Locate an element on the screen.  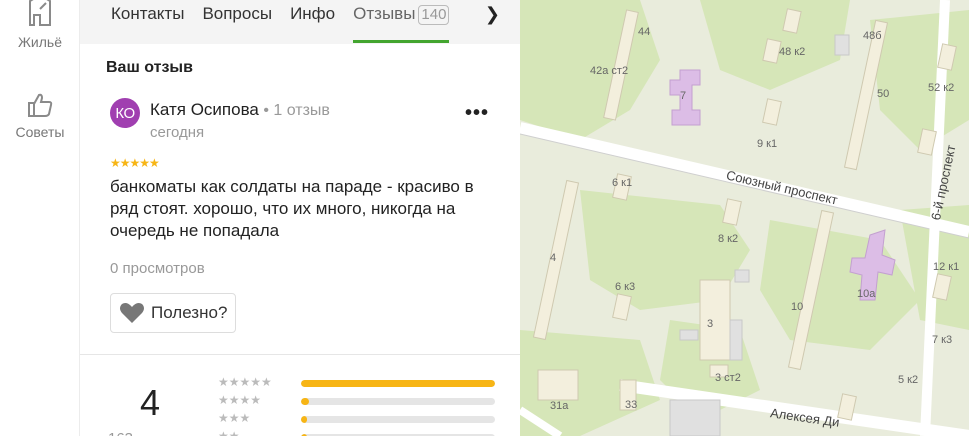
rail-item-housing: Жильё is located at coordinates (40, 25).